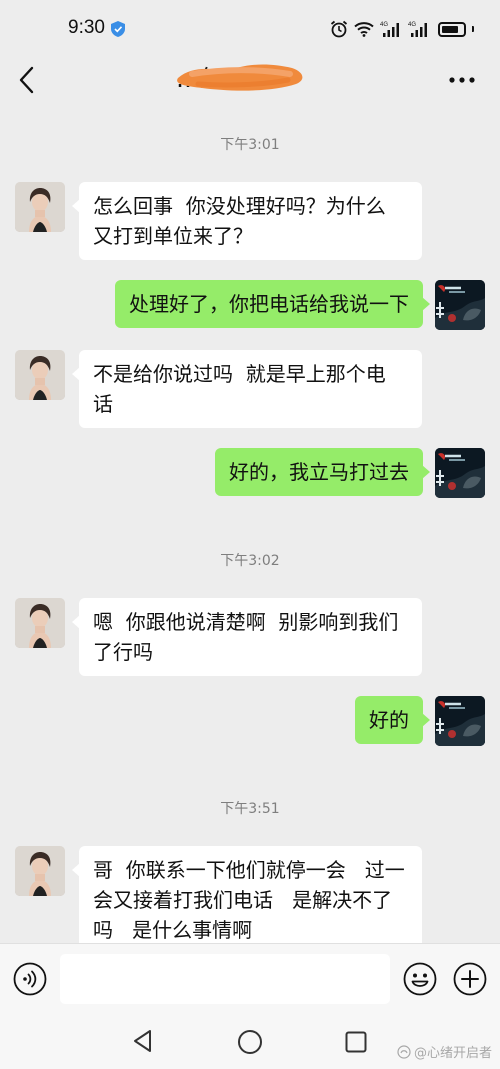  What do you see at coordinates (339, 29) in the screenshot?
I see `alarm-icon` at bounding box center [339, 29].